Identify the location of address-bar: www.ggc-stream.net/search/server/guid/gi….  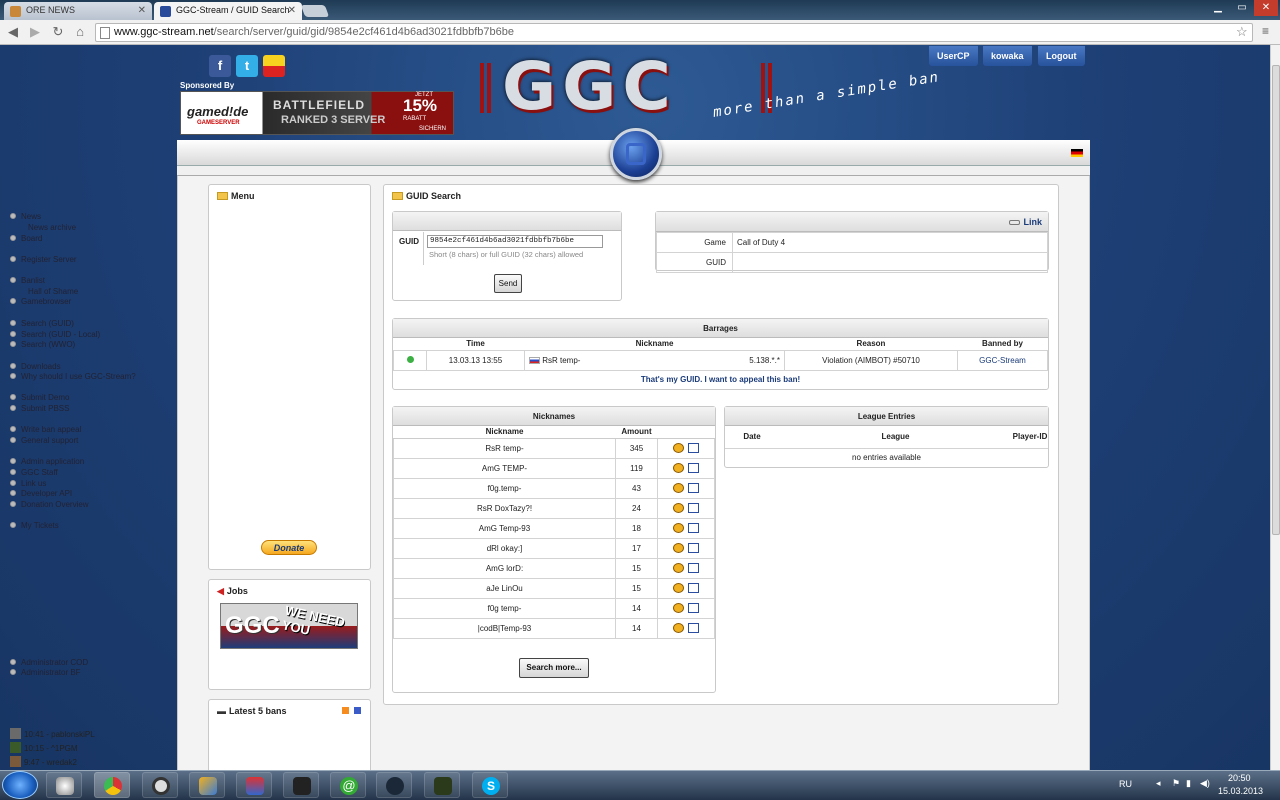
(674, 32).